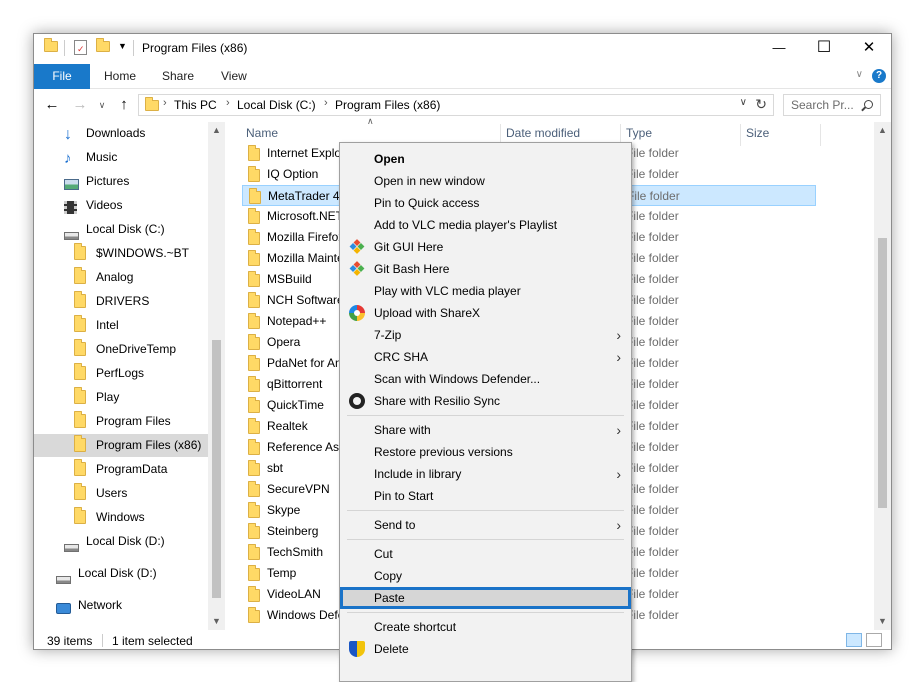 The height and width of the screenshot is (682, 924). Describe the element at coordinates (443, 452) in the screenshot. I see `menu-item-label: Restore previous versions` at that location.